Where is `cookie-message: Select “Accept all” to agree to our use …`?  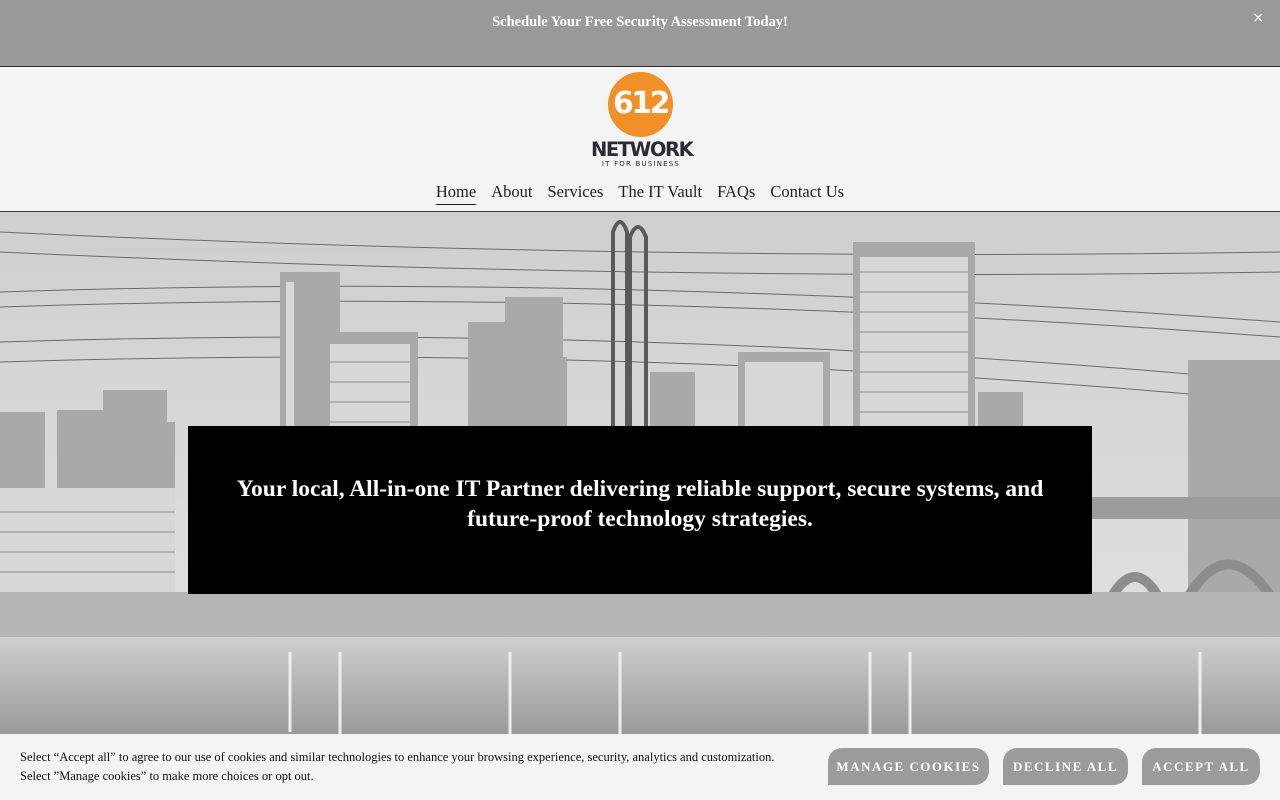 cookie-message: Select “Accept all” to agree to our use … is located at coordinates (415, 767).